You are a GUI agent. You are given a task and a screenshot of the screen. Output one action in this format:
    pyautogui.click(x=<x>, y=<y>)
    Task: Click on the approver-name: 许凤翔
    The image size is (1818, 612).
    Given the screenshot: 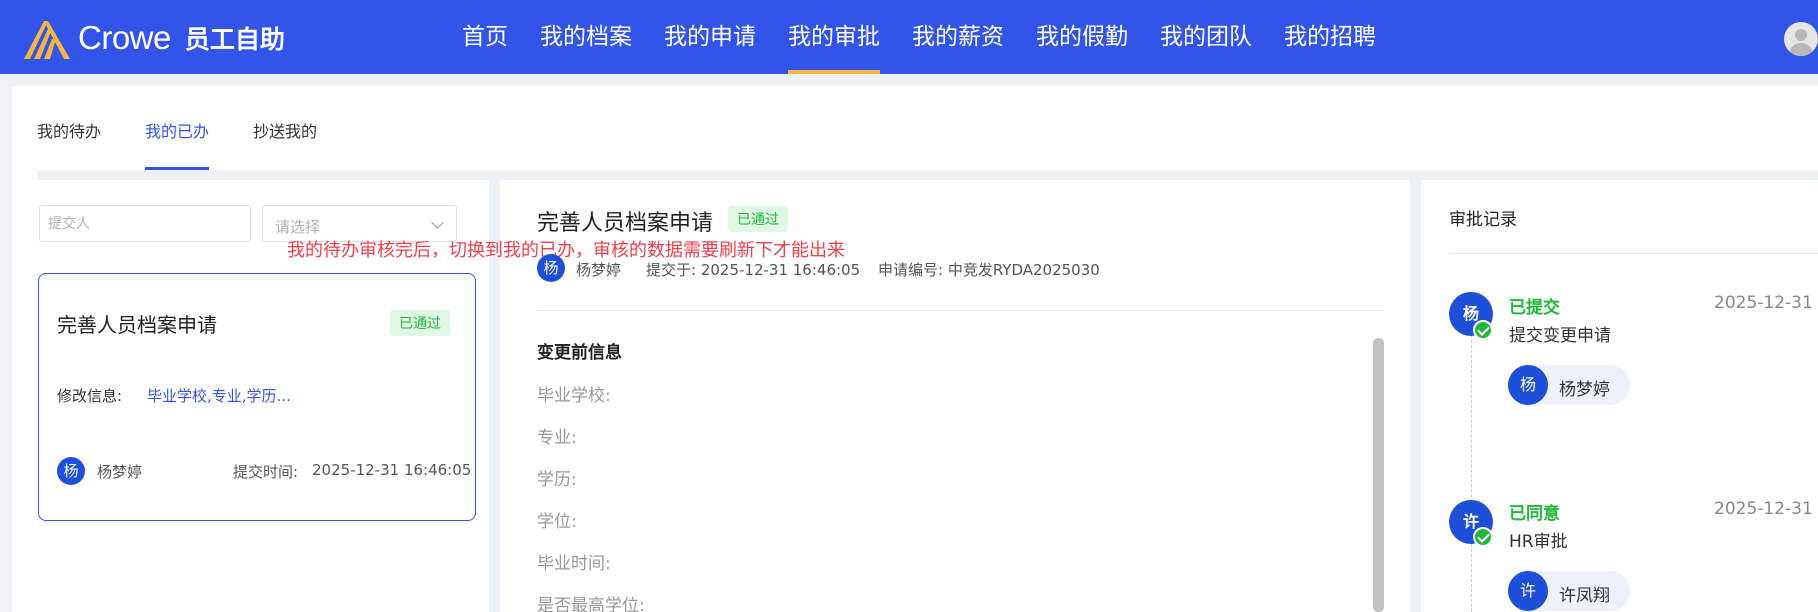 What is the action you would take?
    pyautogui.click(x=1584, y=596)
    